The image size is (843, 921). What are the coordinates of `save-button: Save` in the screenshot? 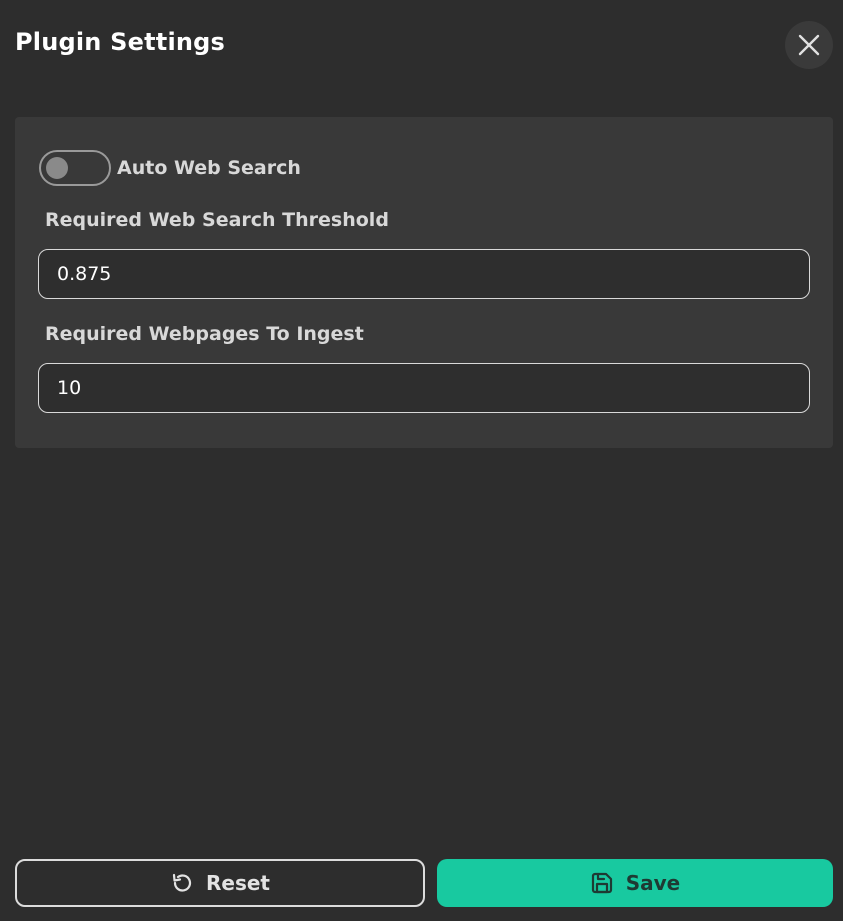 It's located at (635, 883).